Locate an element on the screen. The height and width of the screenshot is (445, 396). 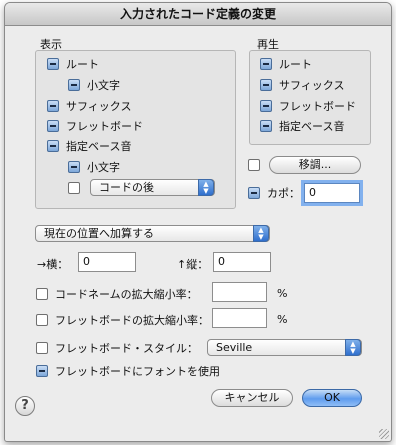
playback-root-checkbox: ルート is located at coordinates (286, 64).